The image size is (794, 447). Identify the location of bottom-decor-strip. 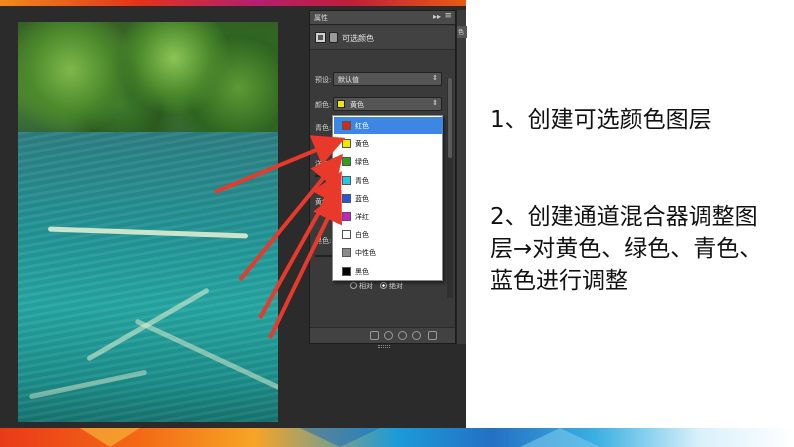
(397, 437).